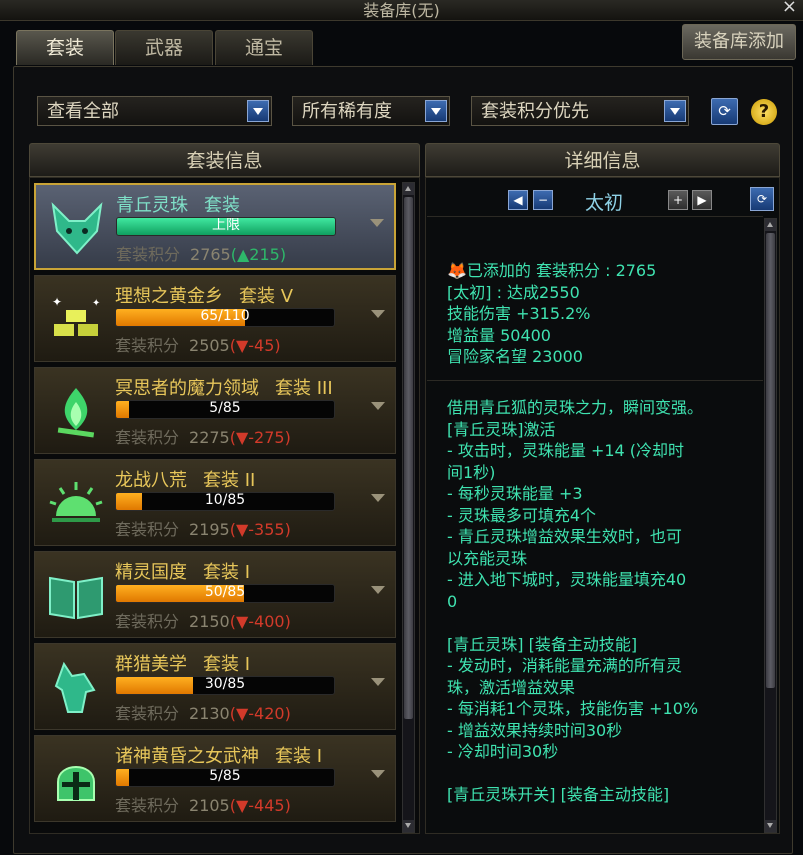  I want to click on stat-line: 🦊已添加的 套装积分 : 2765, so click(552, 270).